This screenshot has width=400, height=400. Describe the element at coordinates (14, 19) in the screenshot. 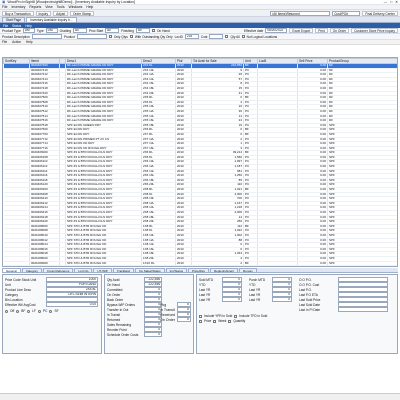

I see `tab-start-page: Start Page` at that location.